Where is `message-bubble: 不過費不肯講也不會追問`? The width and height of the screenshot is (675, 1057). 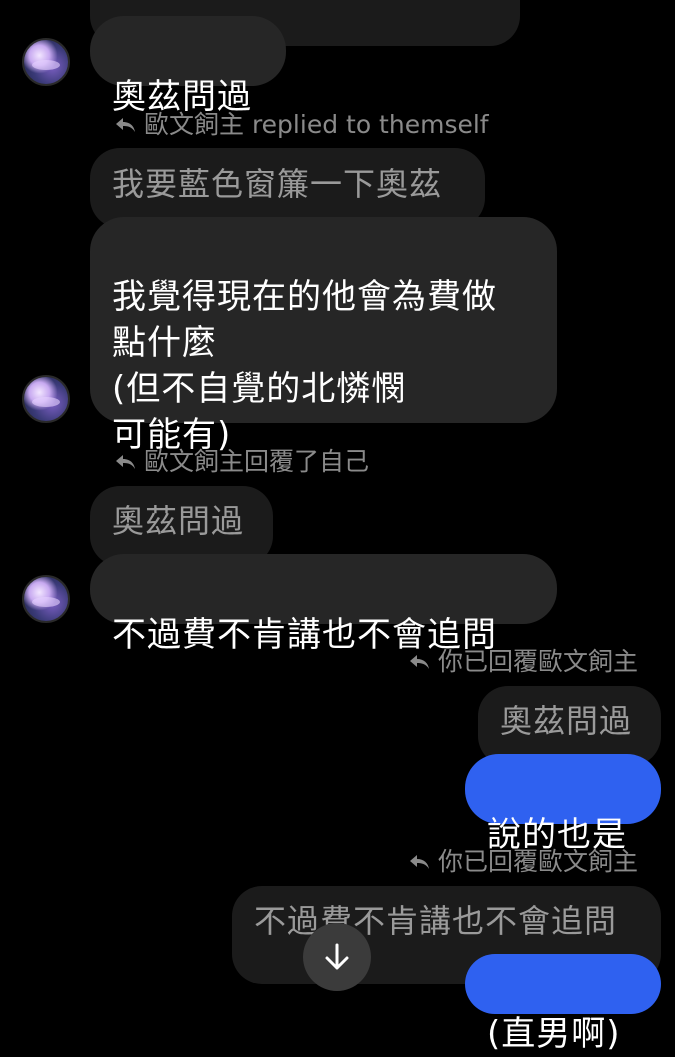
message-bubble: 不過費不肯講也不會追問 is located at coordinates (323, 604).